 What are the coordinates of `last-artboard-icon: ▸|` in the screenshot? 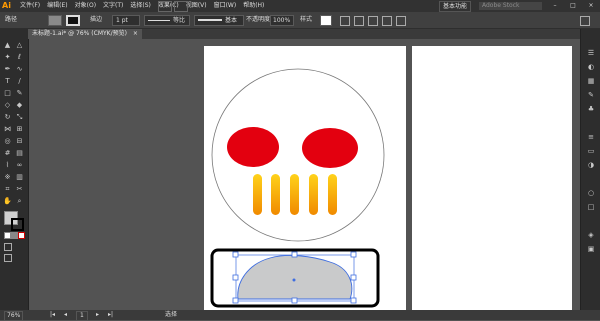 It's located at (110, 315).